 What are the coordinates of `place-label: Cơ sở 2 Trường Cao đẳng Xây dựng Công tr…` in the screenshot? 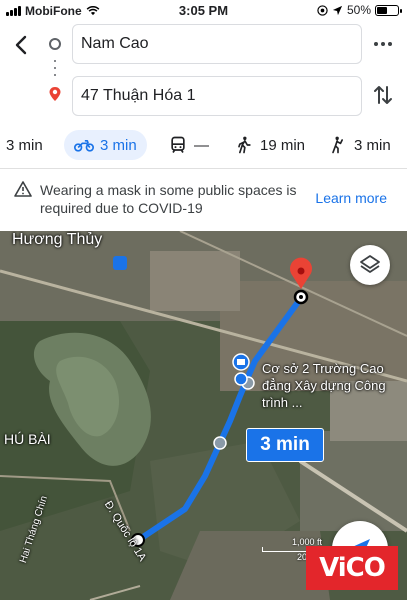 It's located at (332, 385).